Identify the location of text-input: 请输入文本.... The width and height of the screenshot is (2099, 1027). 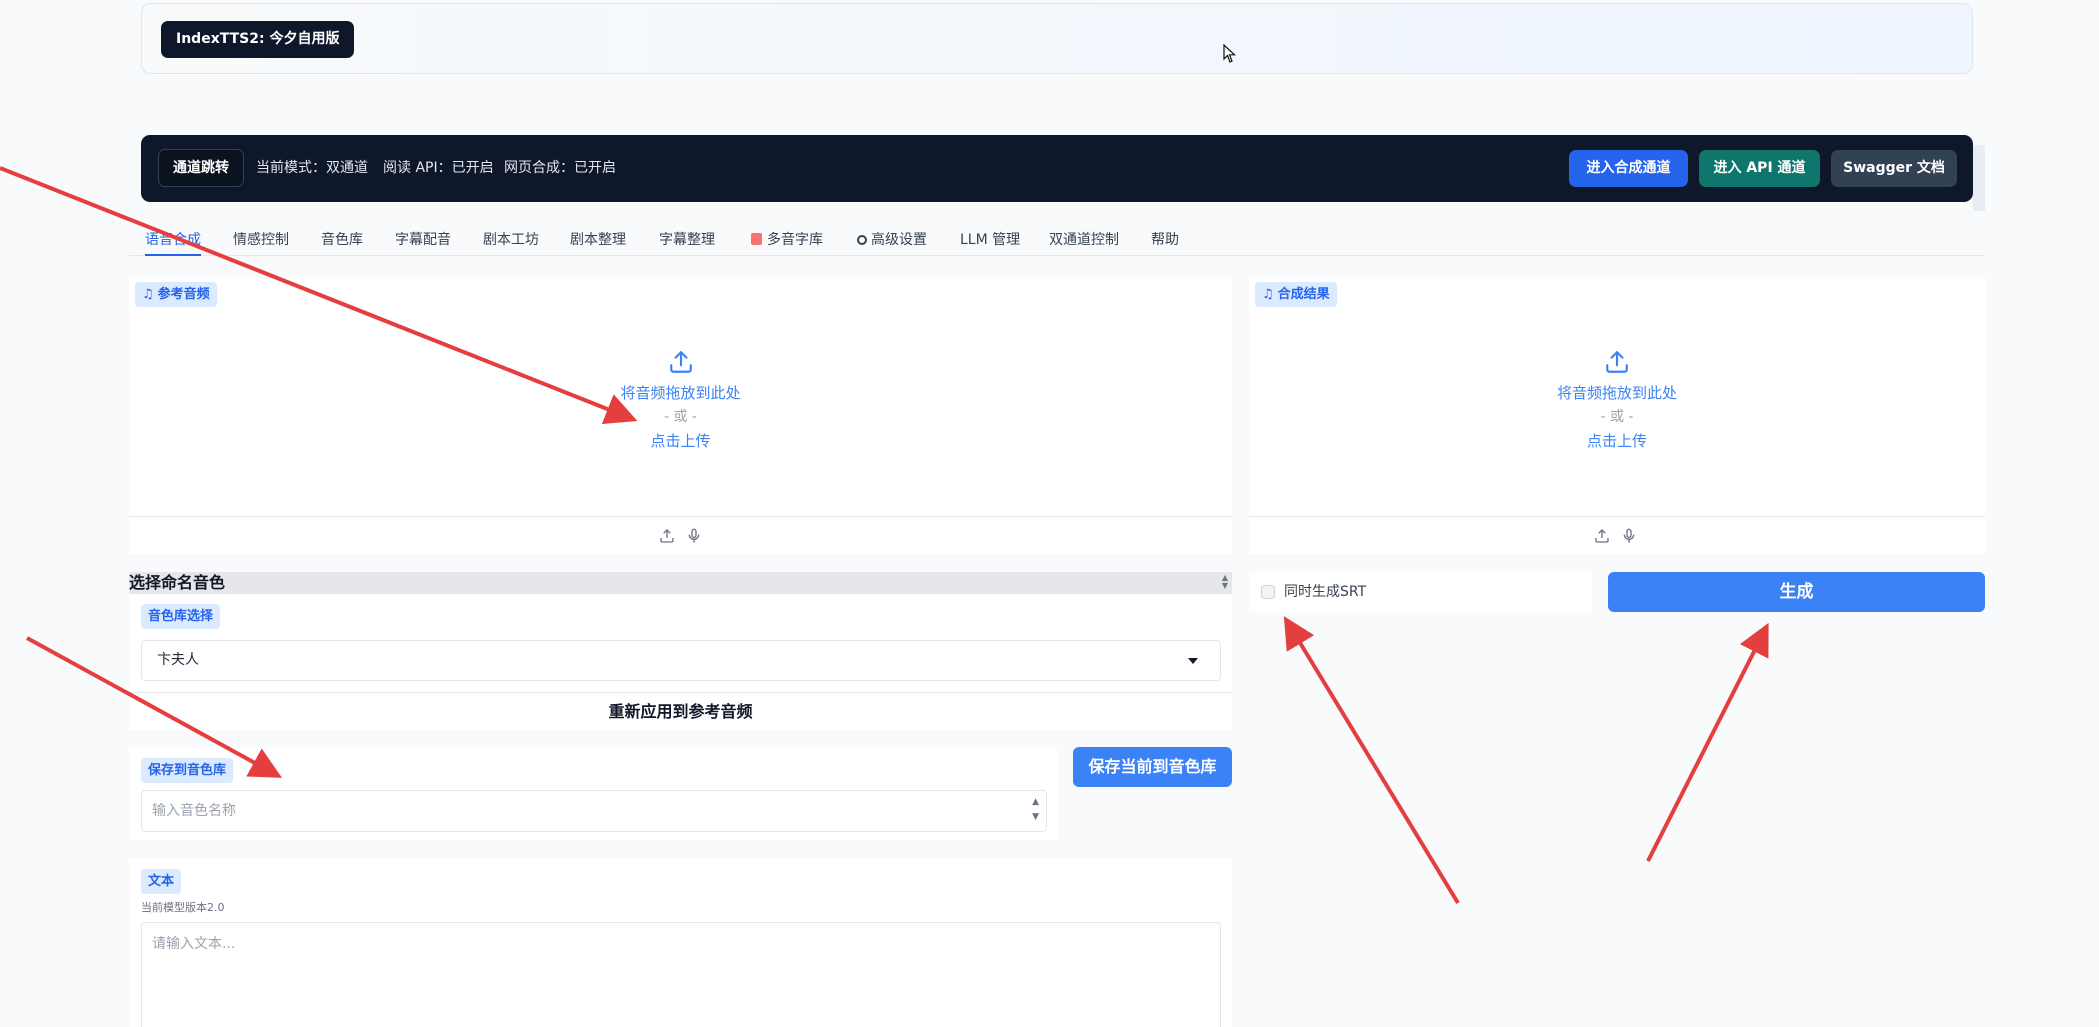
(681, 974).